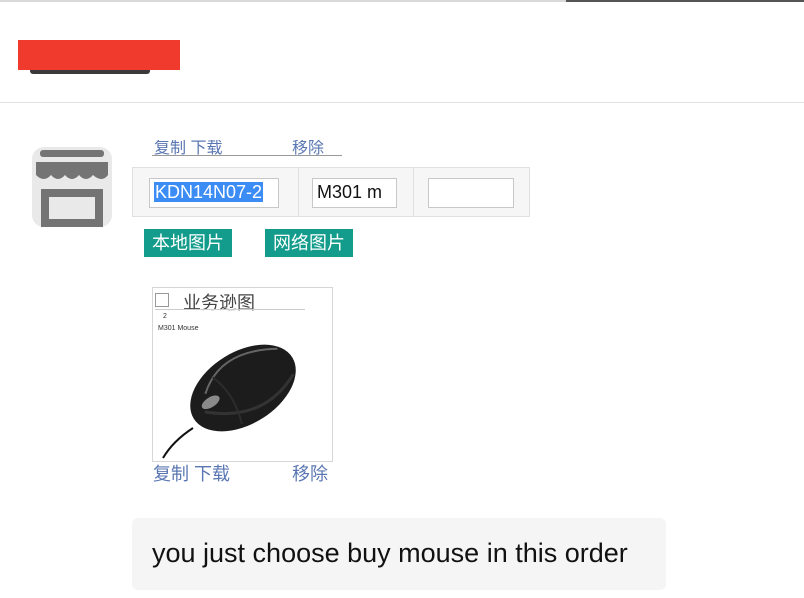 The width and height of the screenshot is (804, 598). Describe the element at coordinates (310, 473) in the screenshot. I see `remove-link: 移除` at that location.